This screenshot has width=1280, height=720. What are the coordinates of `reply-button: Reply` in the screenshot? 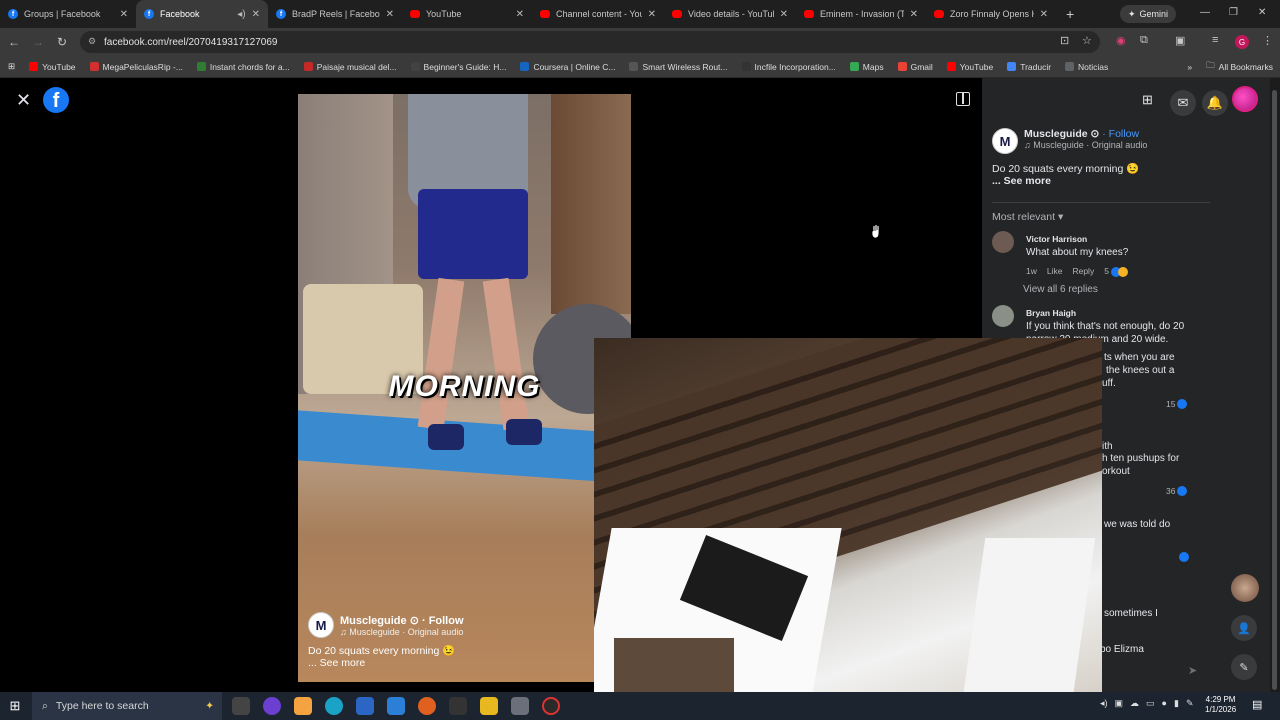 It's located at (1083, 271).